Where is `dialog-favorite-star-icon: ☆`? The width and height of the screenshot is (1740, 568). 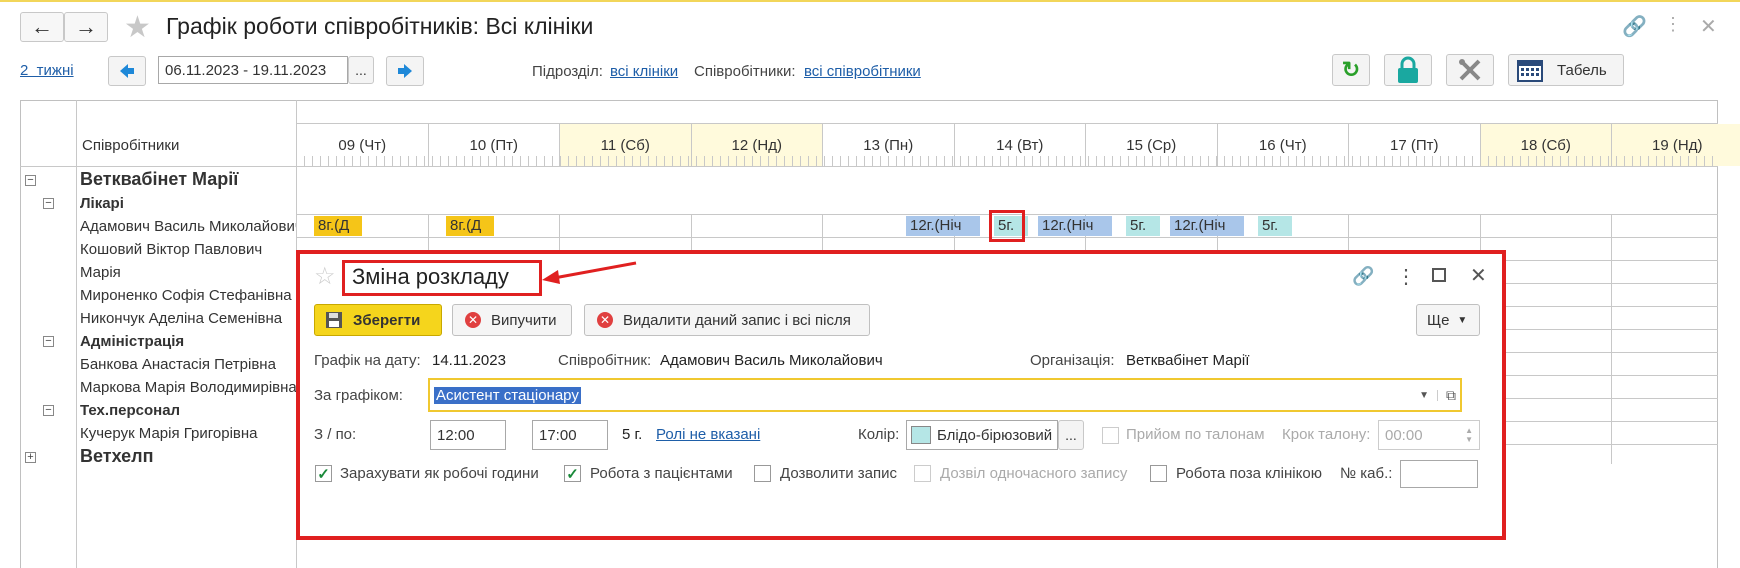 dialog-favorite-star-icon: ☆ is located at coordinates (325, 276).